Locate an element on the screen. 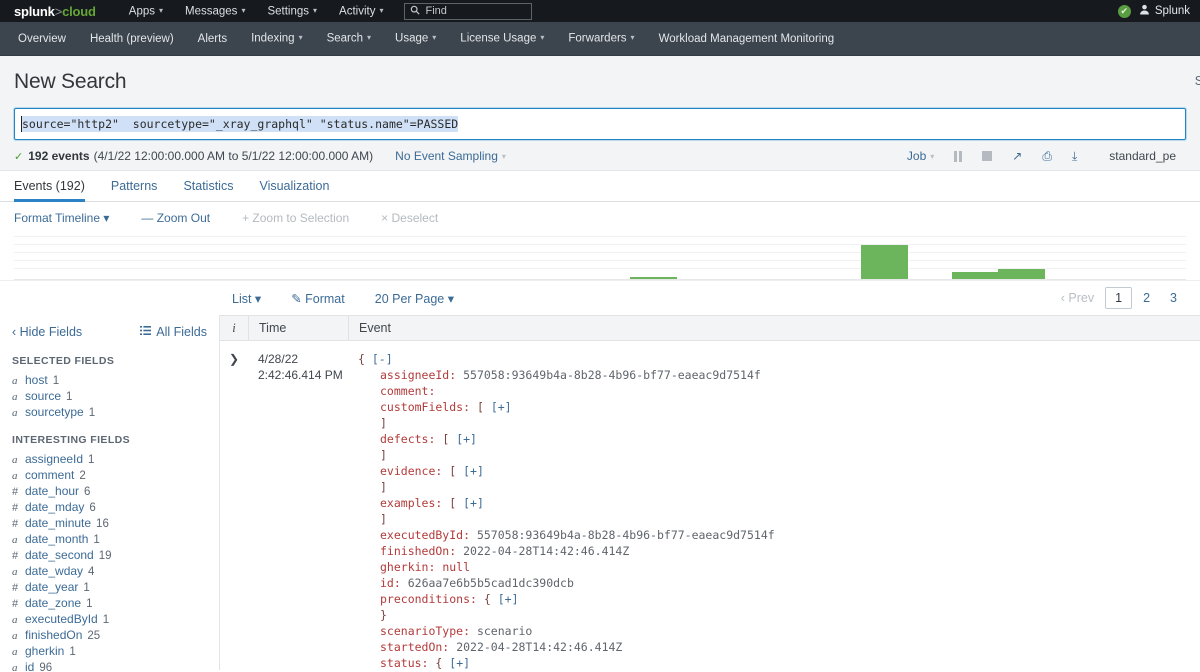 The width and height of the screenshot is (1200, 672). json-value: 626aa7e6b5b5cad1dc390dcb is located at coordinates (491, 583).